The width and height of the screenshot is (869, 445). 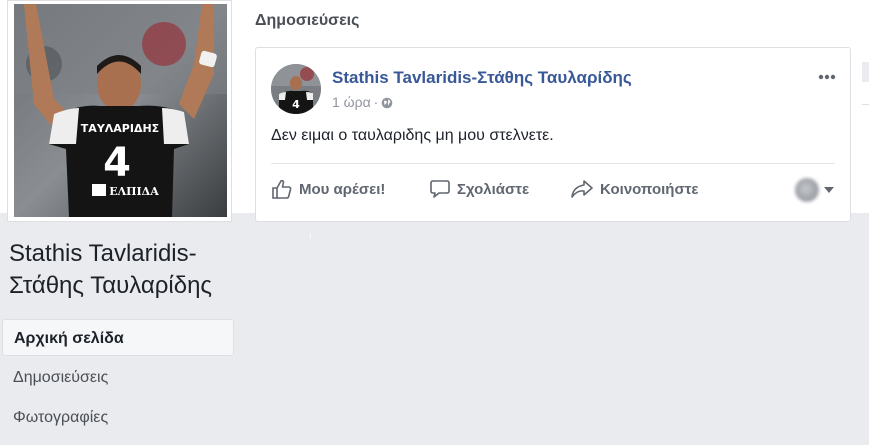 I want to click on post-actions: Μου αρέσει! Σχολιάστε Κοινοποιήστε, so click(x=553, y=189).